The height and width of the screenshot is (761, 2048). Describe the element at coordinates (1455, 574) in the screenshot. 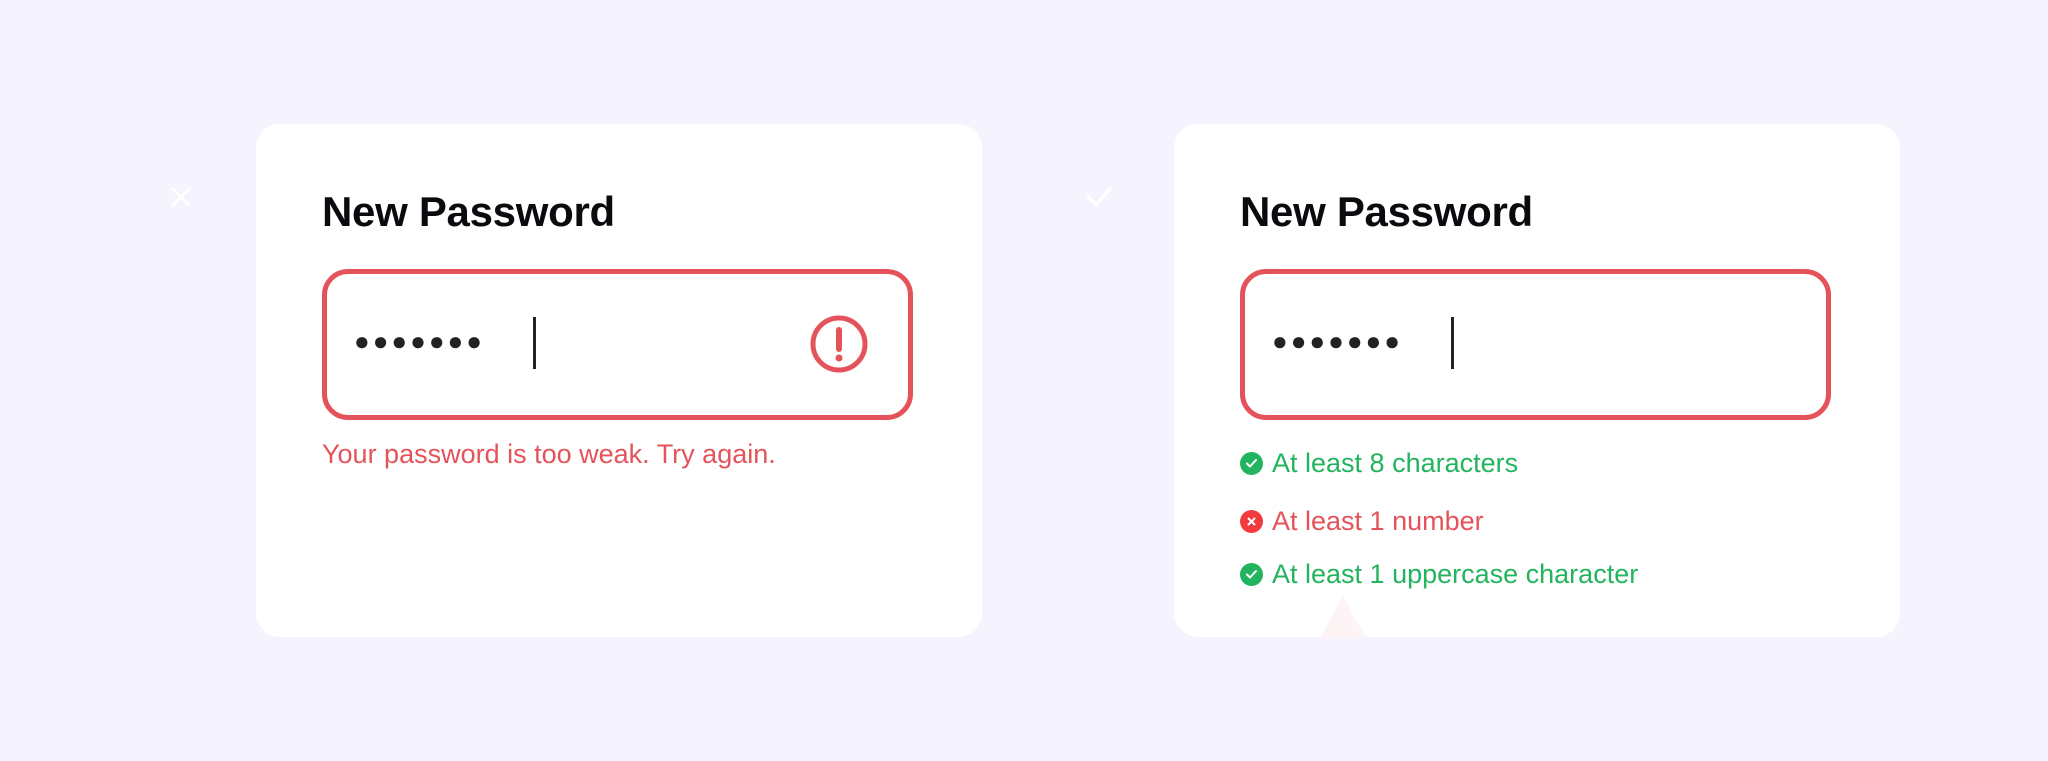

I see `requirement-label: At least 1 uppercase character` at that location.